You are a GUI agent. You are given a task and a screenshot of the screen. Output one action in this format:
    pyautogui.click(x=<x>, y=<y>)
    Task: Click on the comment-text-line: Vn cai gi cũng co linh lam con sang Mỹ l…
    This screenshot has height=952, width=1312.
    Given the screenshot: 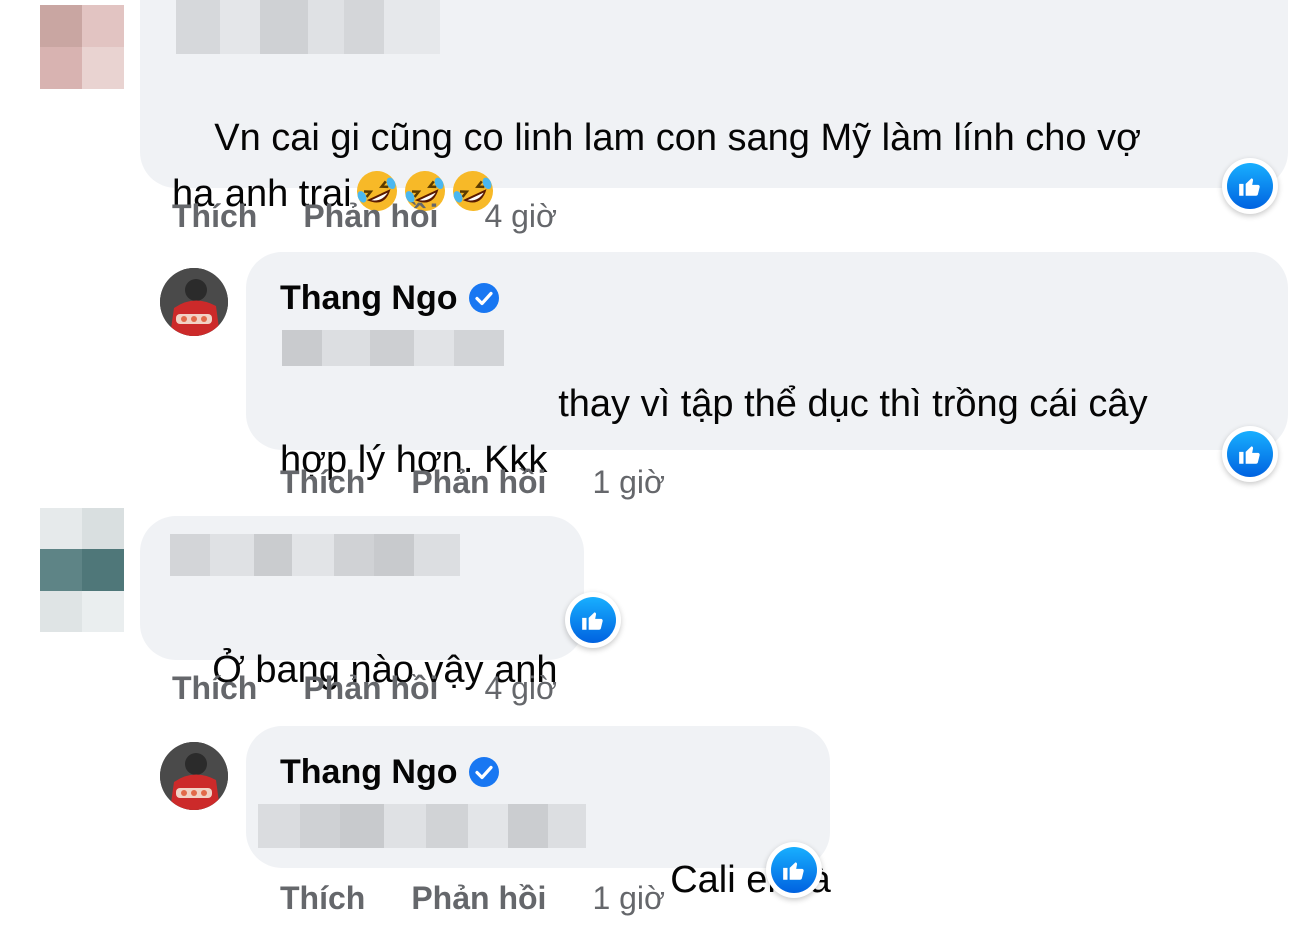 What is the action you would take?
    pyautogui.click(x=678, y=138)
    